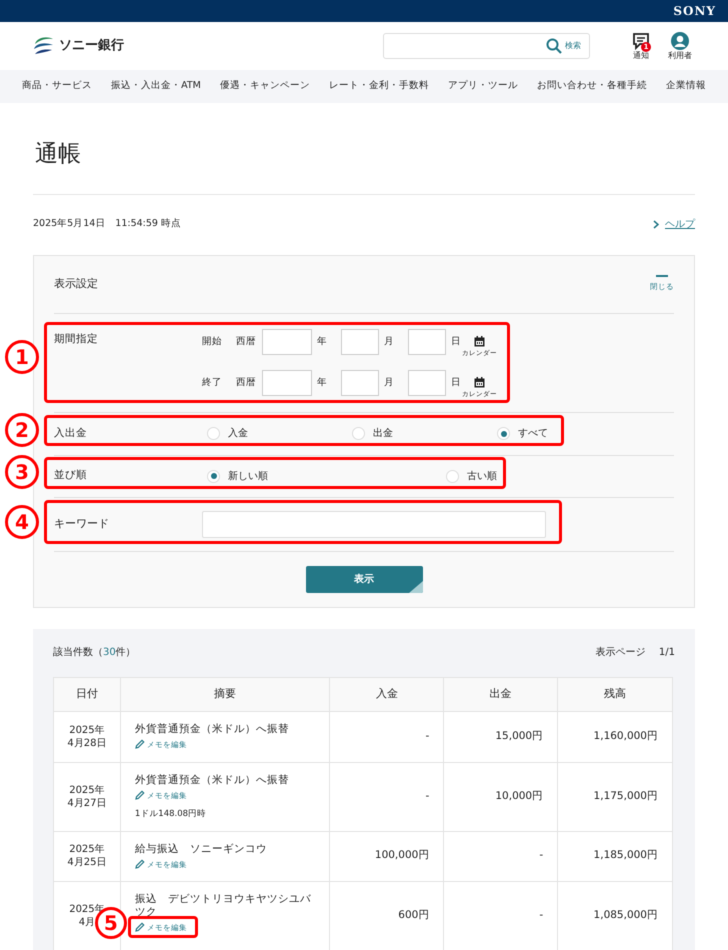 Image resolution: width=728 pixels, height=950 pixels. Describe the element at coordinates (227, 433) in the screenshot. I see `radio-option: 入金` at that location.